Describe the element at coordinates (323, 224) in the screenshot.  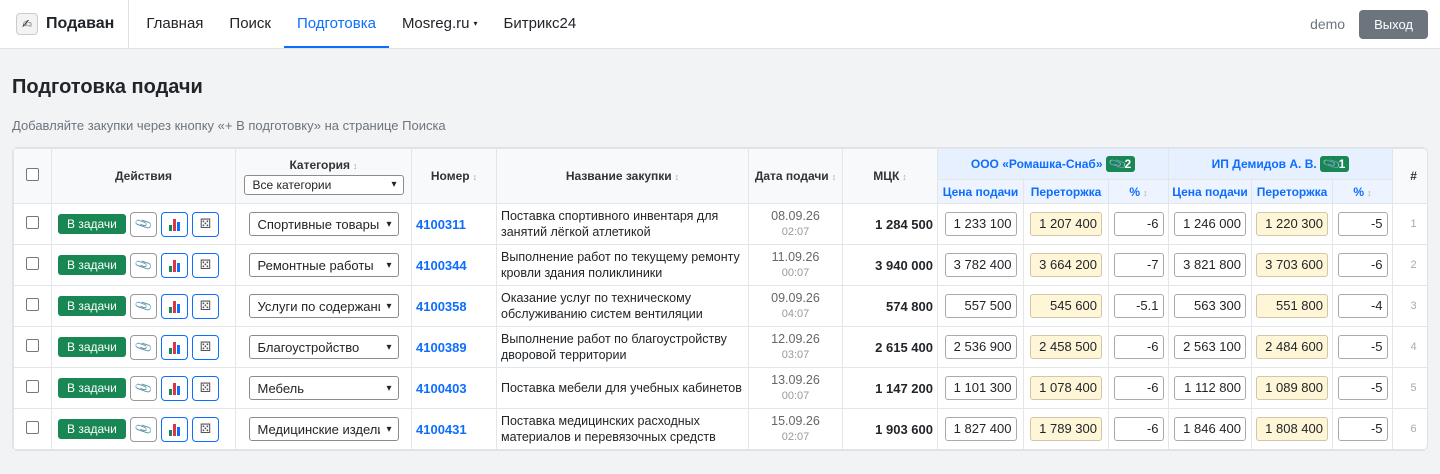
I see `category-select: Спортивные товары ▾` at that location.